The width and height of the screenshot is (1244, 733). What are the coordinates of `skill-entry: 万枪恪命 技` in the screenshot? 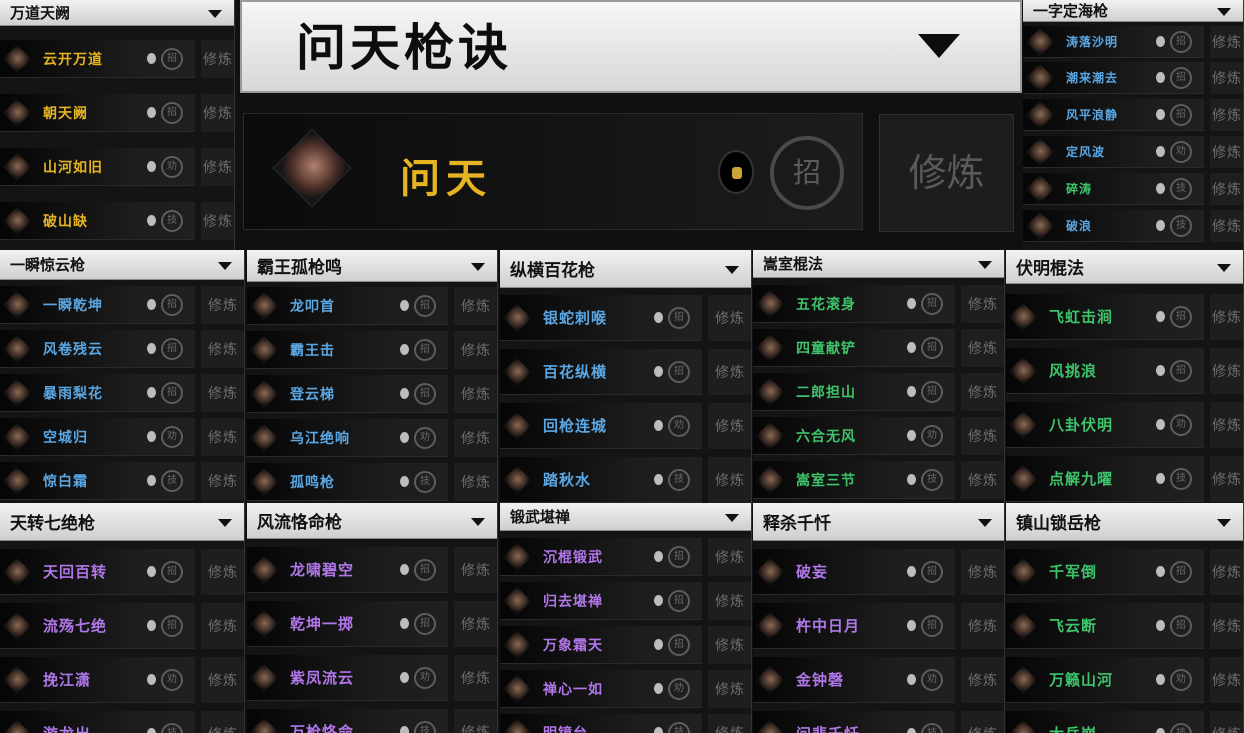 It's located at (347, 721).